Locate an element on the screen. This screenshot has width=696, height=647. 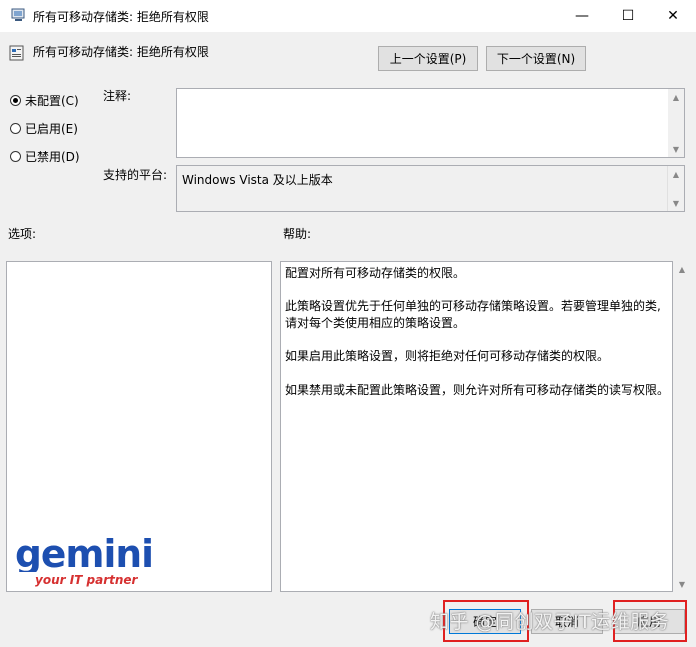
platform-label: 支持的平台: is located at coordinates (135, 175).